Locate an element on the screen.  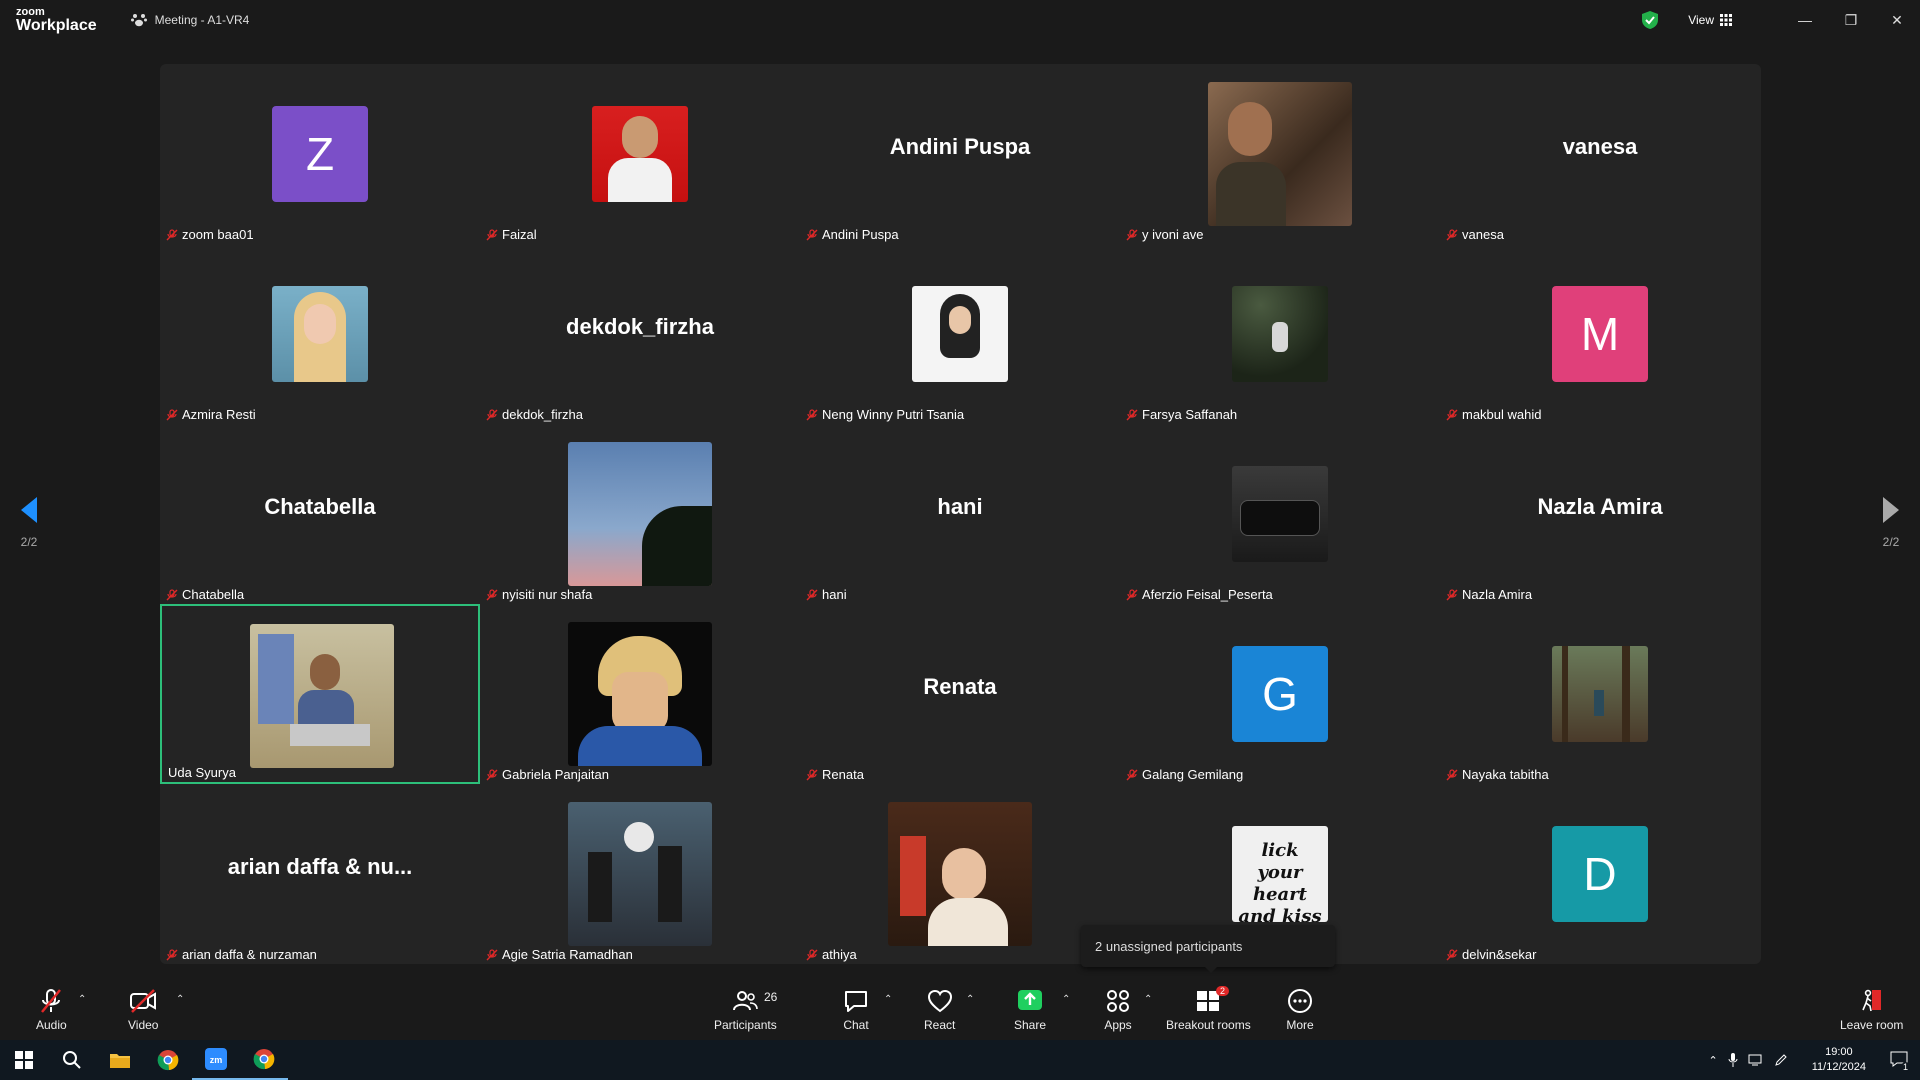
prev-page-button: 2/2 is located at coordinates (29, 522).